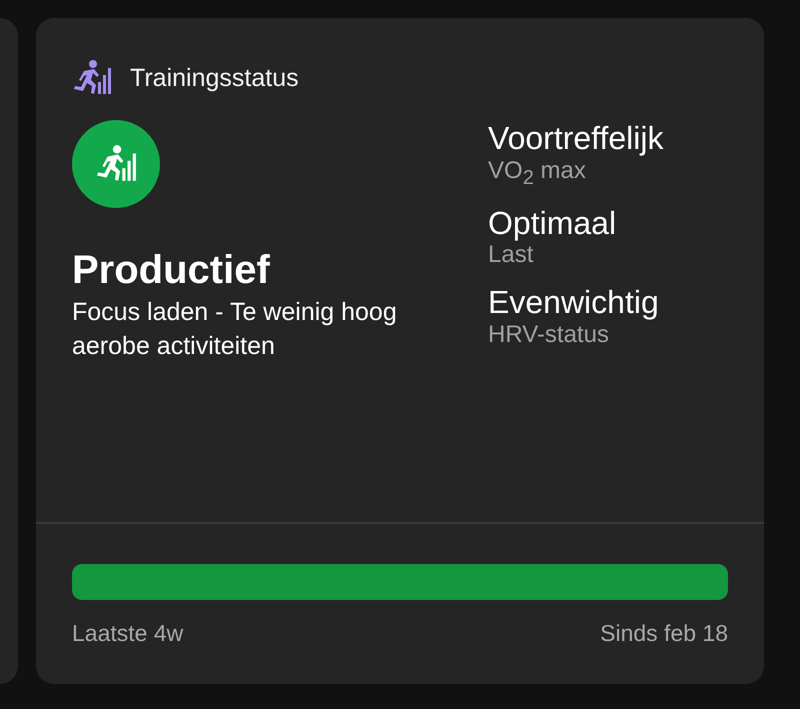 This screenshot has height=709, width=800. I want to click on status-description: Focus laden - Te weinig hoog aerobe activiteiten, so click(235, 329).